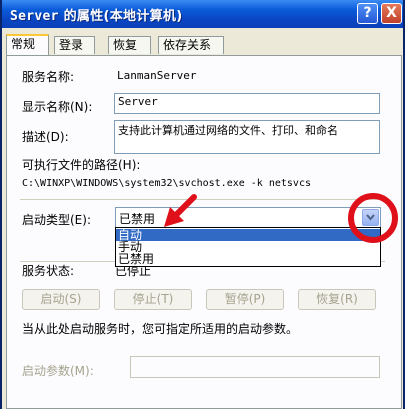 The width and height of the screenshot is (409, 409). I want to click on tab-logon: 登录, so click(74, 45).